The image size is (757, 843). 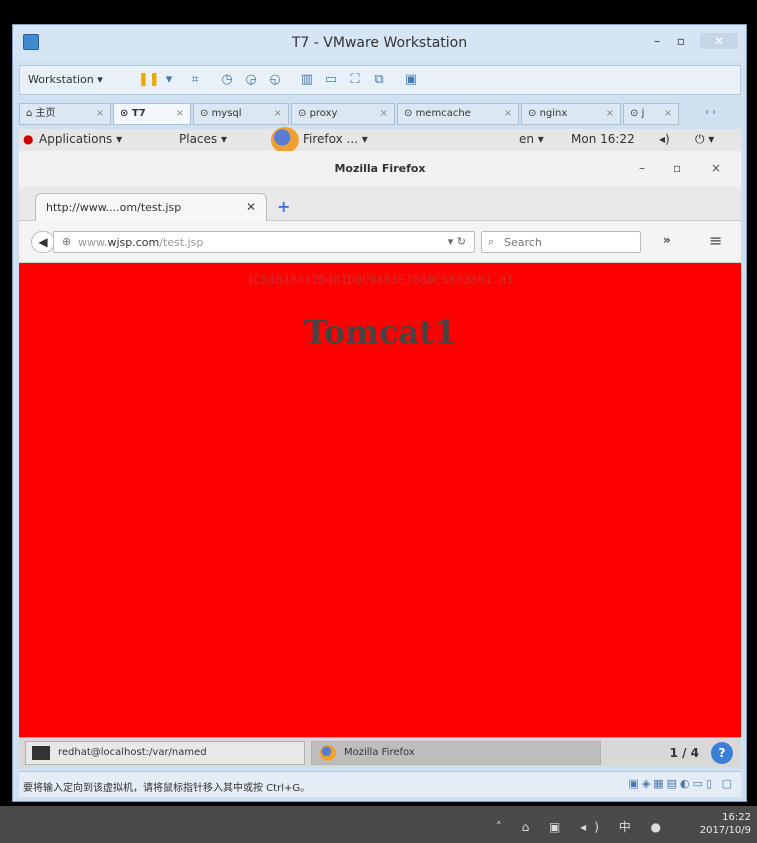 I want to click on dropdown-icon: ▾, so click(x=169, y=80).